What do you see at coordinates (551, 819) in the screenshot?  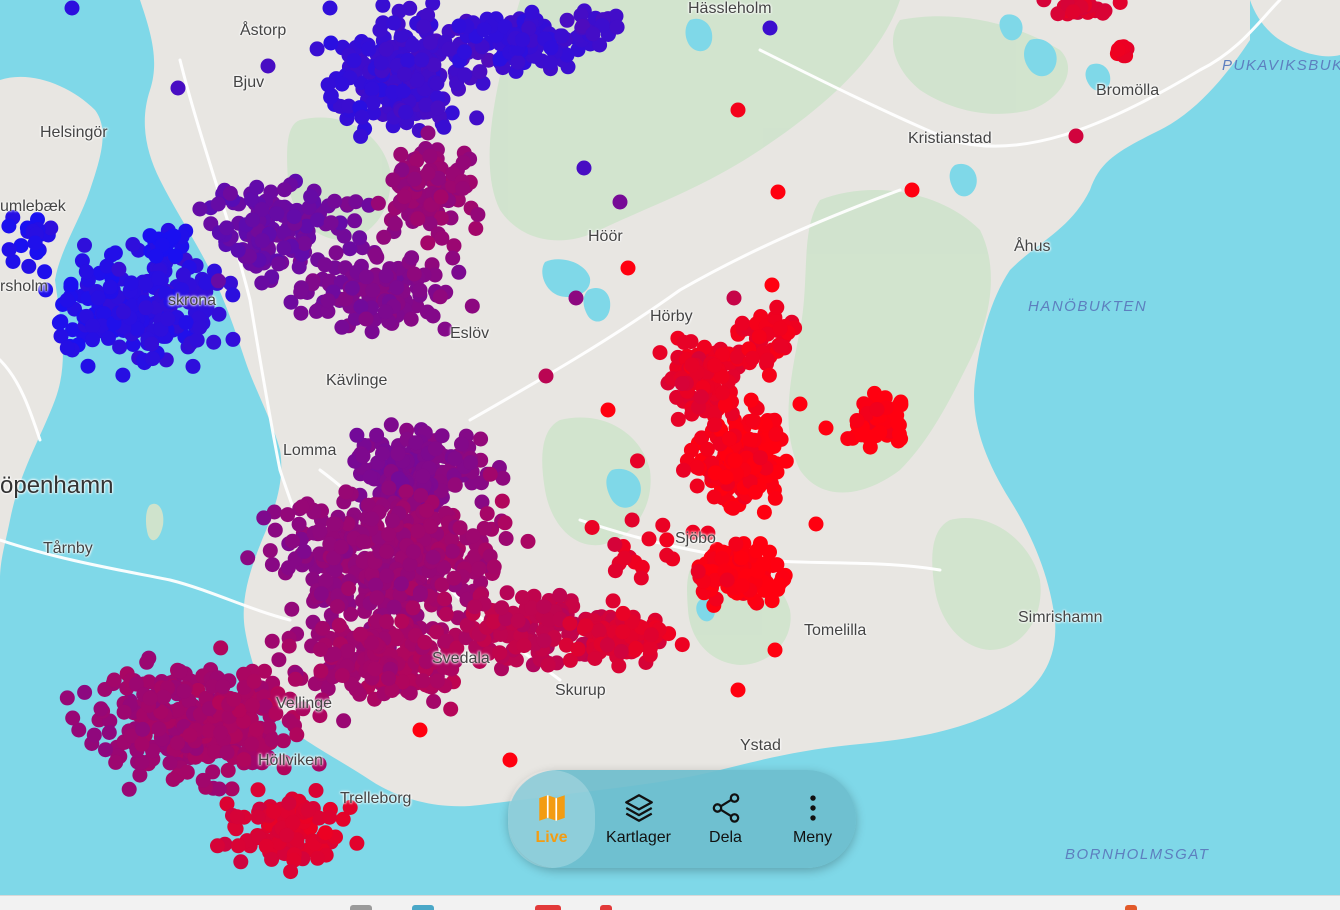 I see `nav-live-button: Live` at bounding box center [551, 819].